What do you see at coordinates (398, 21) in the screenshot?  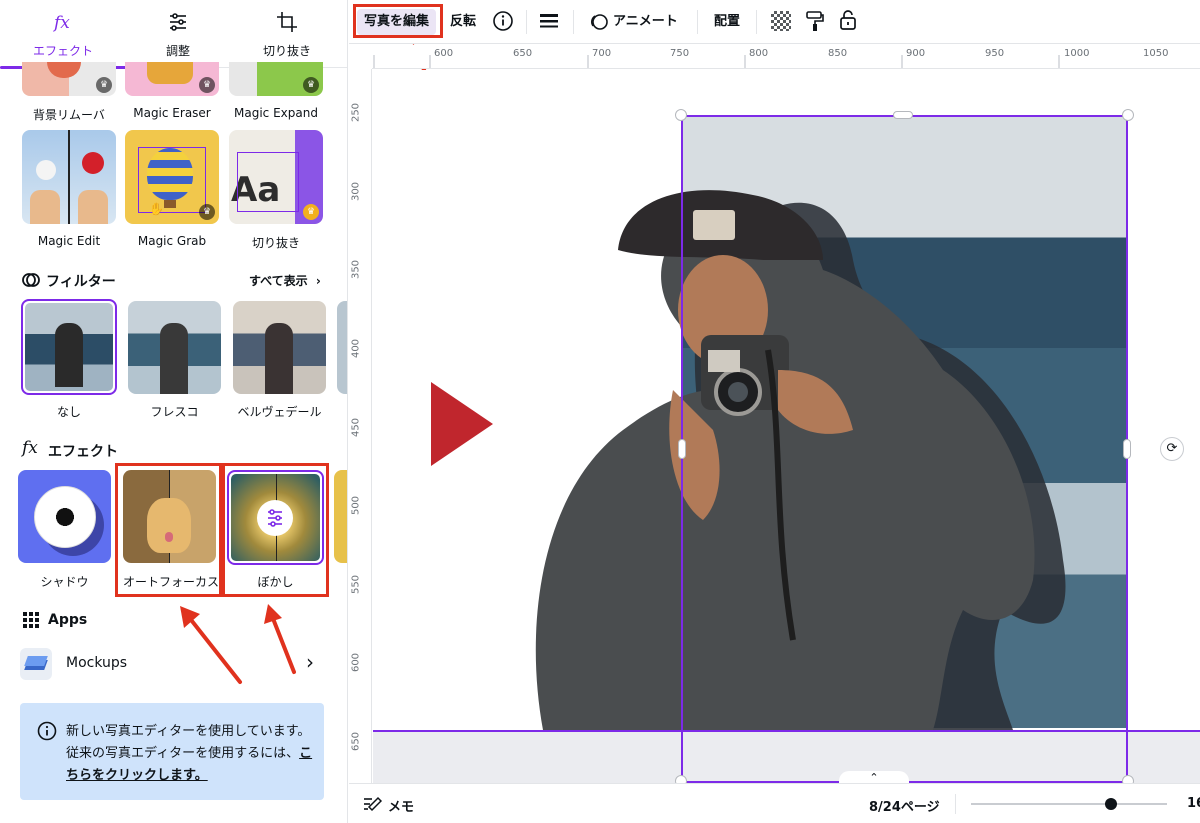 I see `annotation-box-edit-photo` at bounding box center [398, 21].